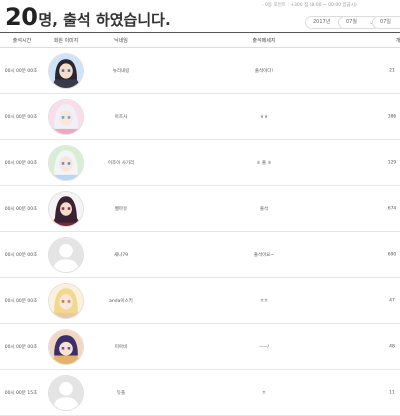 This screenshot has height=416, width=400. I want to click on row-nickname: 뉴리내링, so click(121, 71).